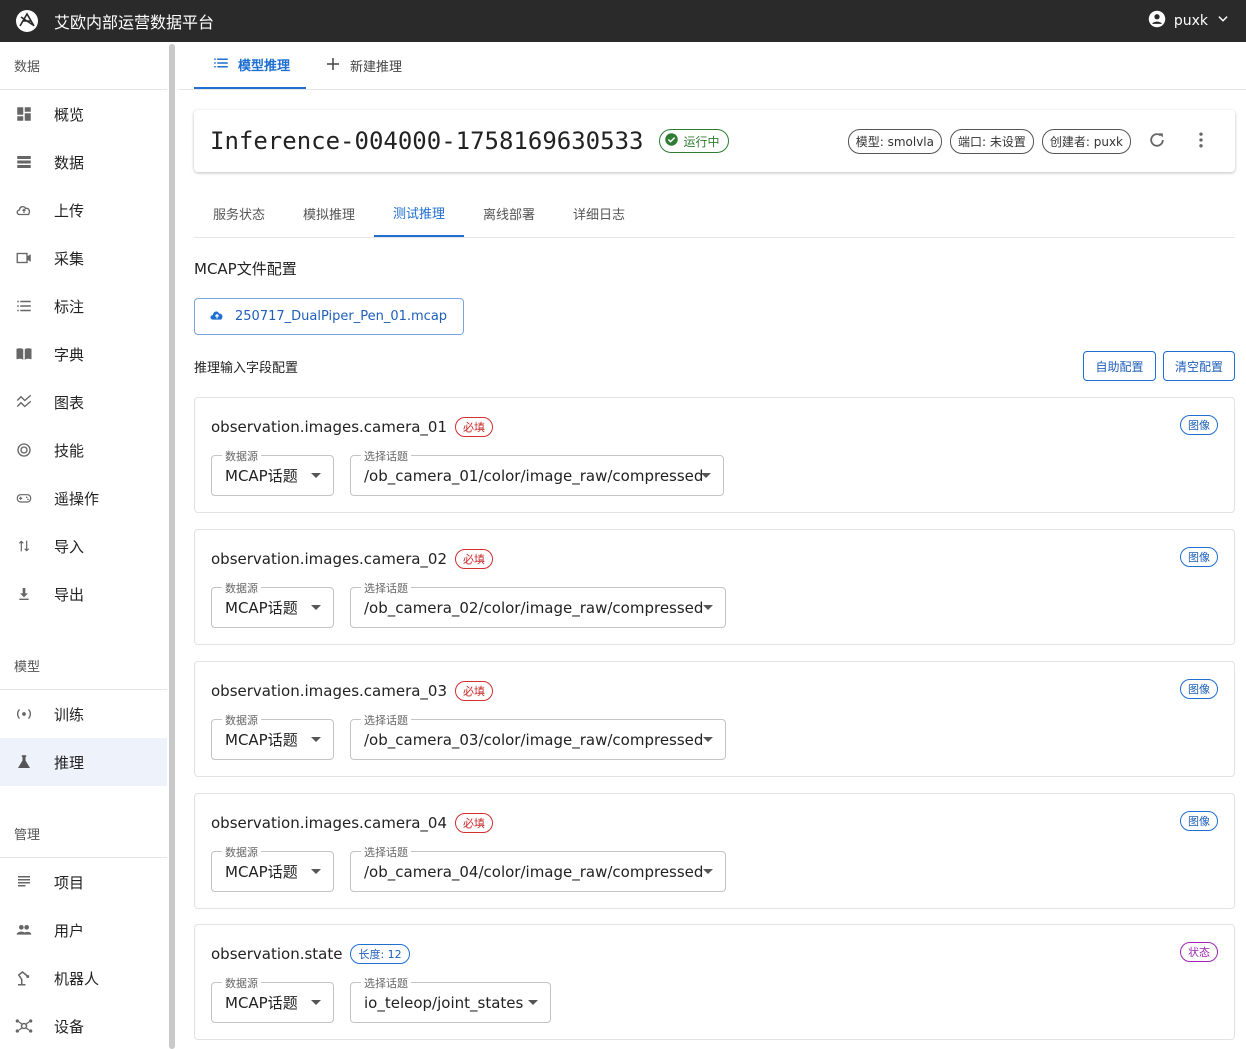 The width and height of the screenshot is (1246, 1049). What do you see at coordinates (1199, 821) in the screenshot?
I see `type-badge: 图像` at bounding box center [1199, 821].